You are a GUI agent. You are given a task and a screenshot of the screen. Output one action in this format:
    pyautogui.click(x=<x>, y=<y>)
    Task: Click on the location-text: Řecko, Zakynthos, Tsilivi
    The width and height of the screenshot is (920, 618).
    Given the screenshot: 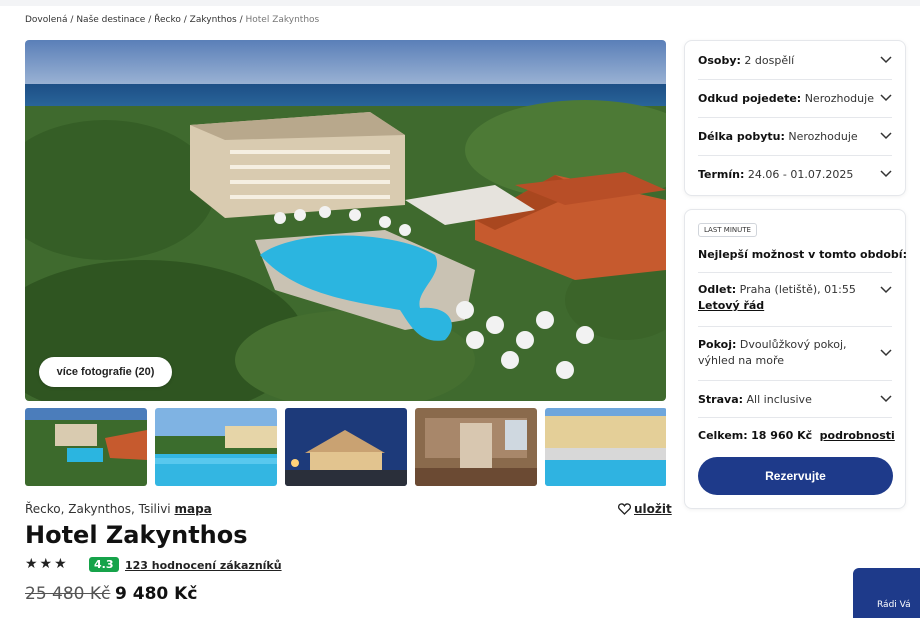 What is the action you would take?
    pyautogui.click(x=98, y=509)
    